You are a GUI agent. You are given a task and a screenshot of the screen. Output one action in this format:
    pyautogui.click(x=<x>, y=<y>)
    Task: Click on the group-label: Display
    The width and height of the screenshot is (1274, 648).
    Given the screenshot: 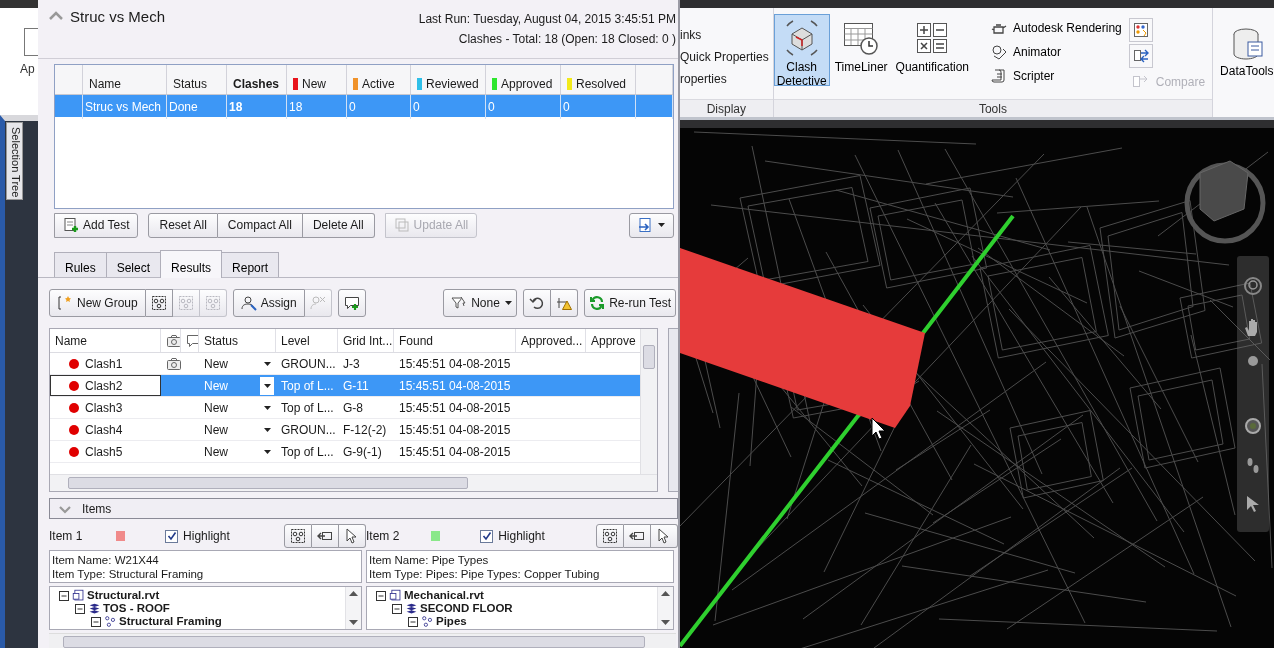 What is the action you would take?
    pyautogui.click(x=726, y=108)
    